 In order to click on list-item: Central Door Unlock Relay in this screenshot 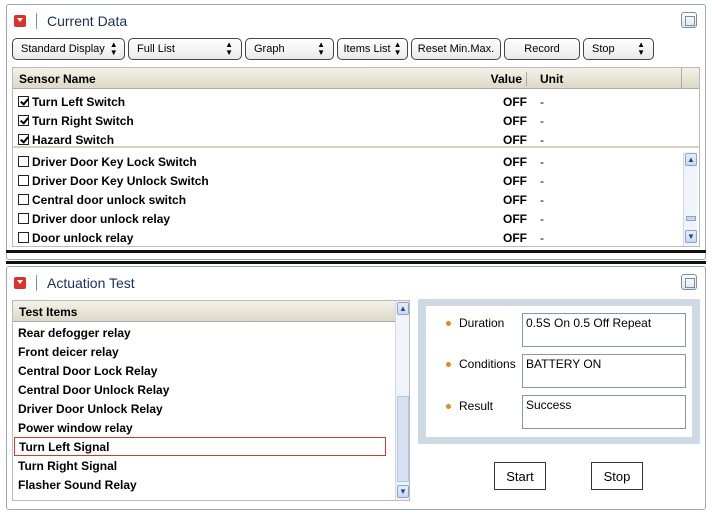, I will do `click(200, 389)`.